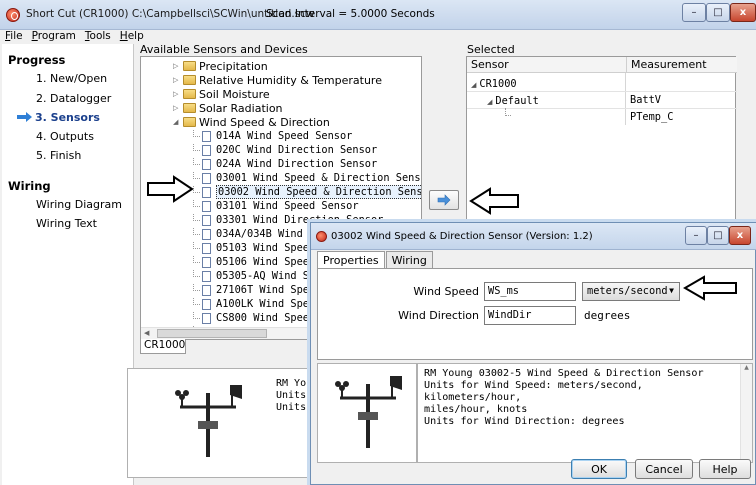 This screenshot has width=756, height=485. What do you see at coordinates (266, 304) in the screenshot?
I see `sensor-label: A100LK Wind Spee` at bounding box center [266, 304].